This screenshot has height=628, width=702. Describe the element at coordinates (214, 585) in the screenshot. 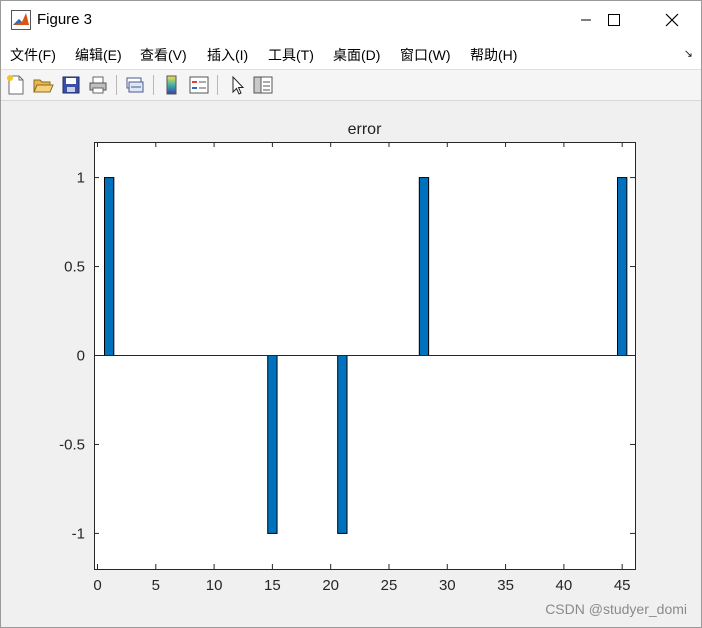

I see `x-tick-label: 10` at that location.